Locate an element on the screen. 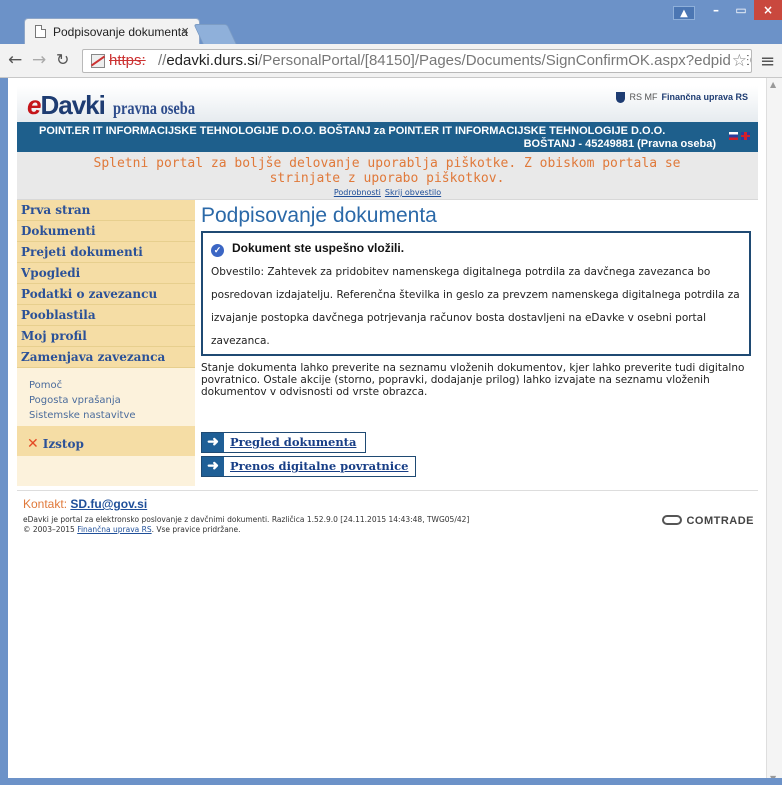  logout-x-icon: ✕ is located at coordinates (33, 444).